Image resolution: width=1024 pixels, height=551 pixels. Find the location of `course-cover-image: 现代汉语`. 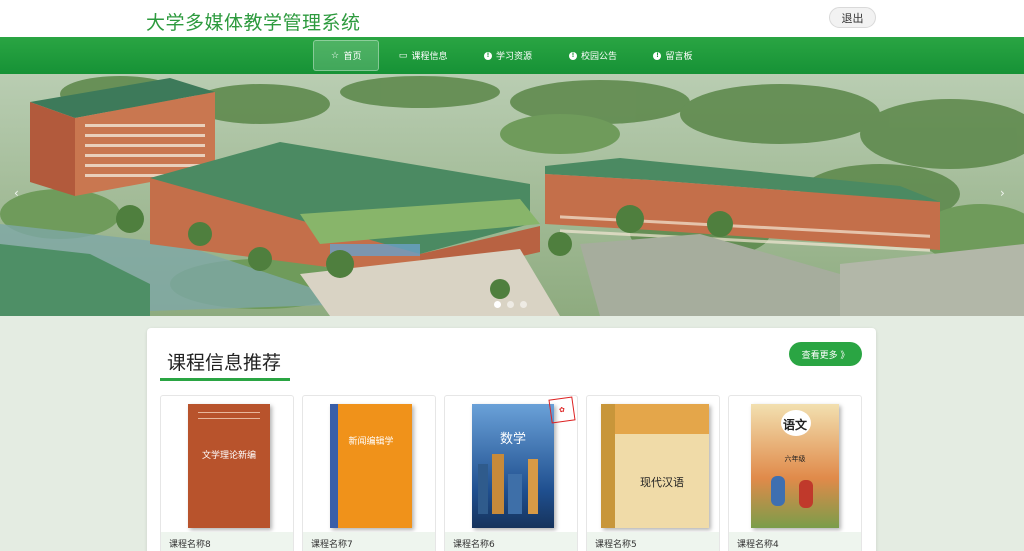

course-cover-image: 现代汉语 is located at coordinates (655, 466).